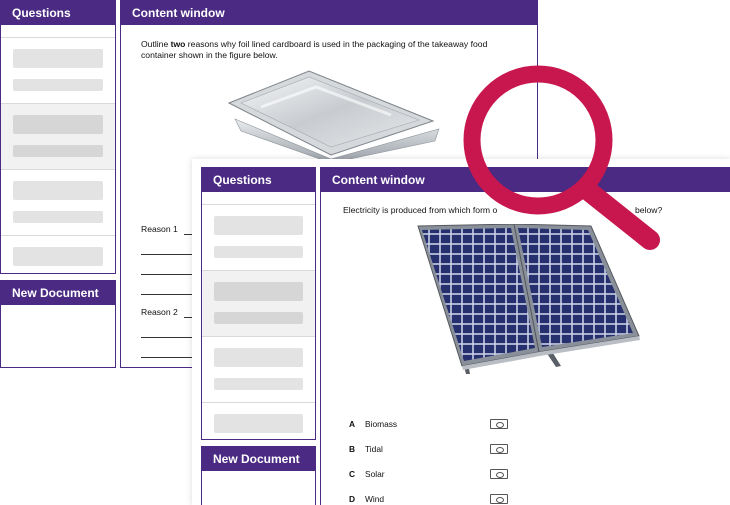  I want to click on back-questions-panel: Questions, so click(58, 137).